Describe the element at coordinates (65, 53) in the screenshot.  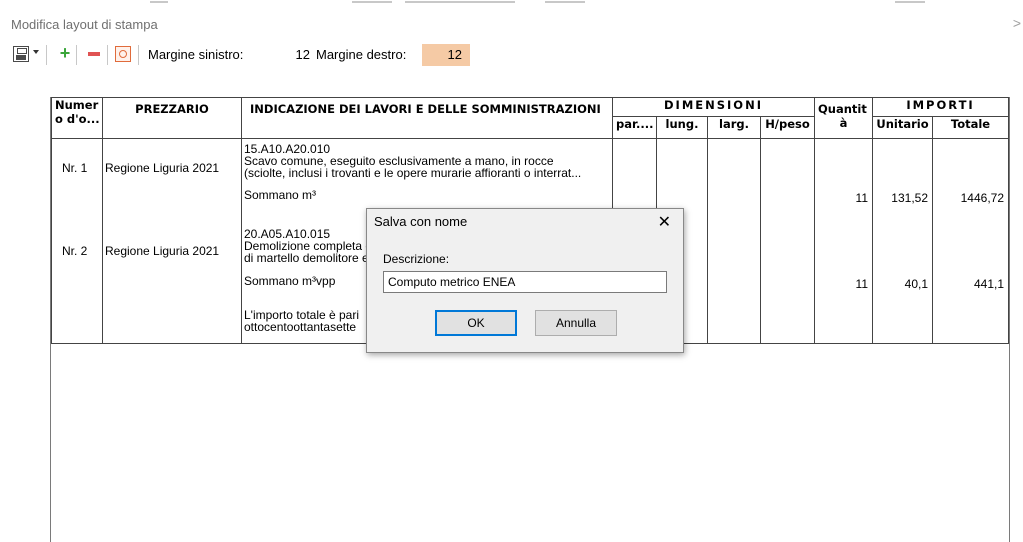
I see `add-icon: +` at that location.